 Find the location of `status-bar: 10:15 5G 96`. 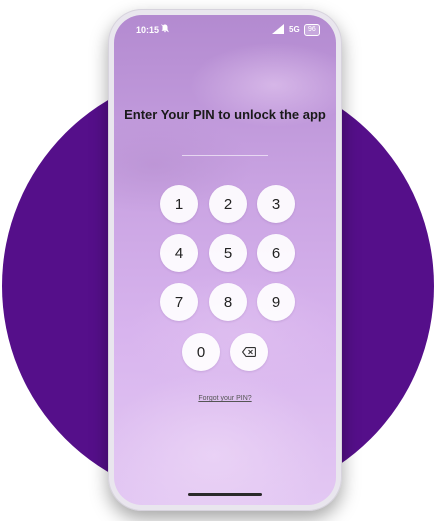

status-bar: 10:15 5G 96 is located at coordinates (225, 30).